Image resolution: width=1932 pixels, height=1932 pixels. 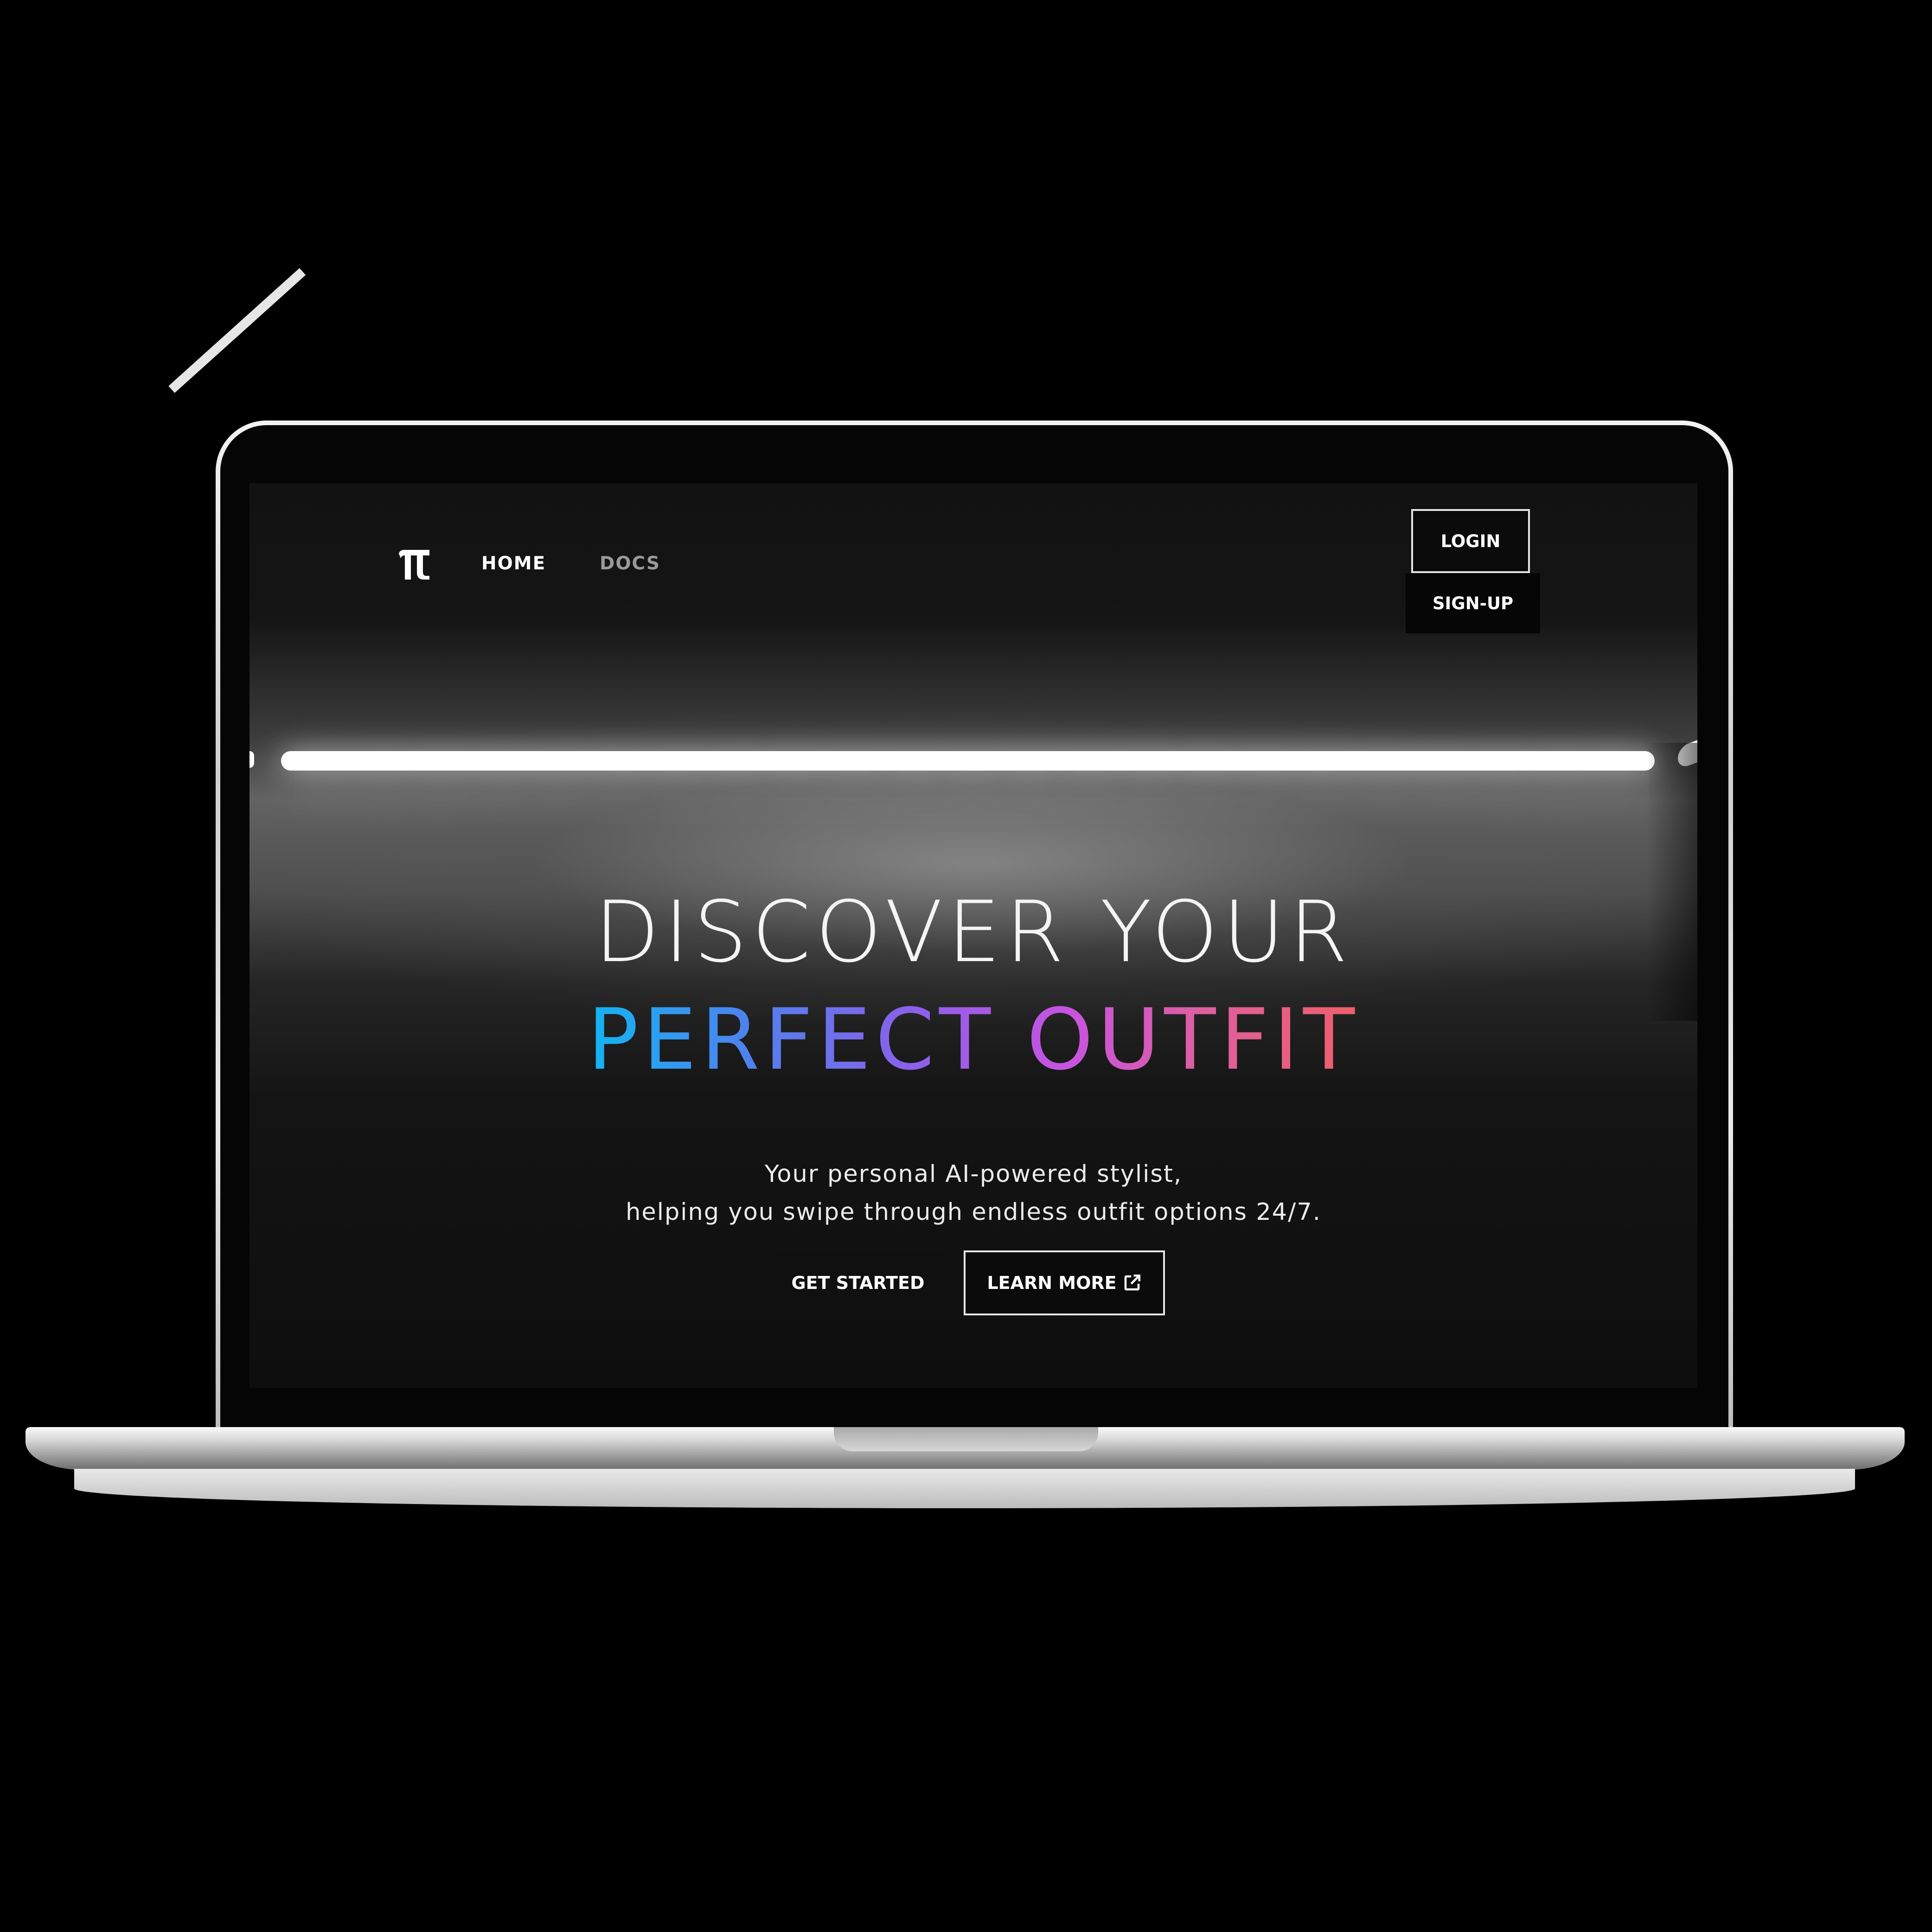 What do you see at coordinates (513, 564) in the screenshot?
I see `nav-home-link: HOME` at bounding box center [513, 564].